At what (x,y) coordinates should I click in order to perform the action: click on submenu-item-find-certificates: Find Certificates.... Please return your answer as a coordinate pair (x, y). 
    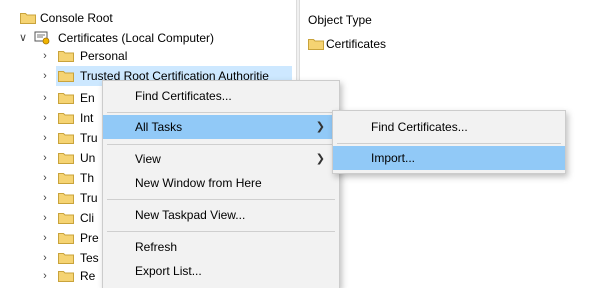
    Looking at the image, I should click on (449, 127).